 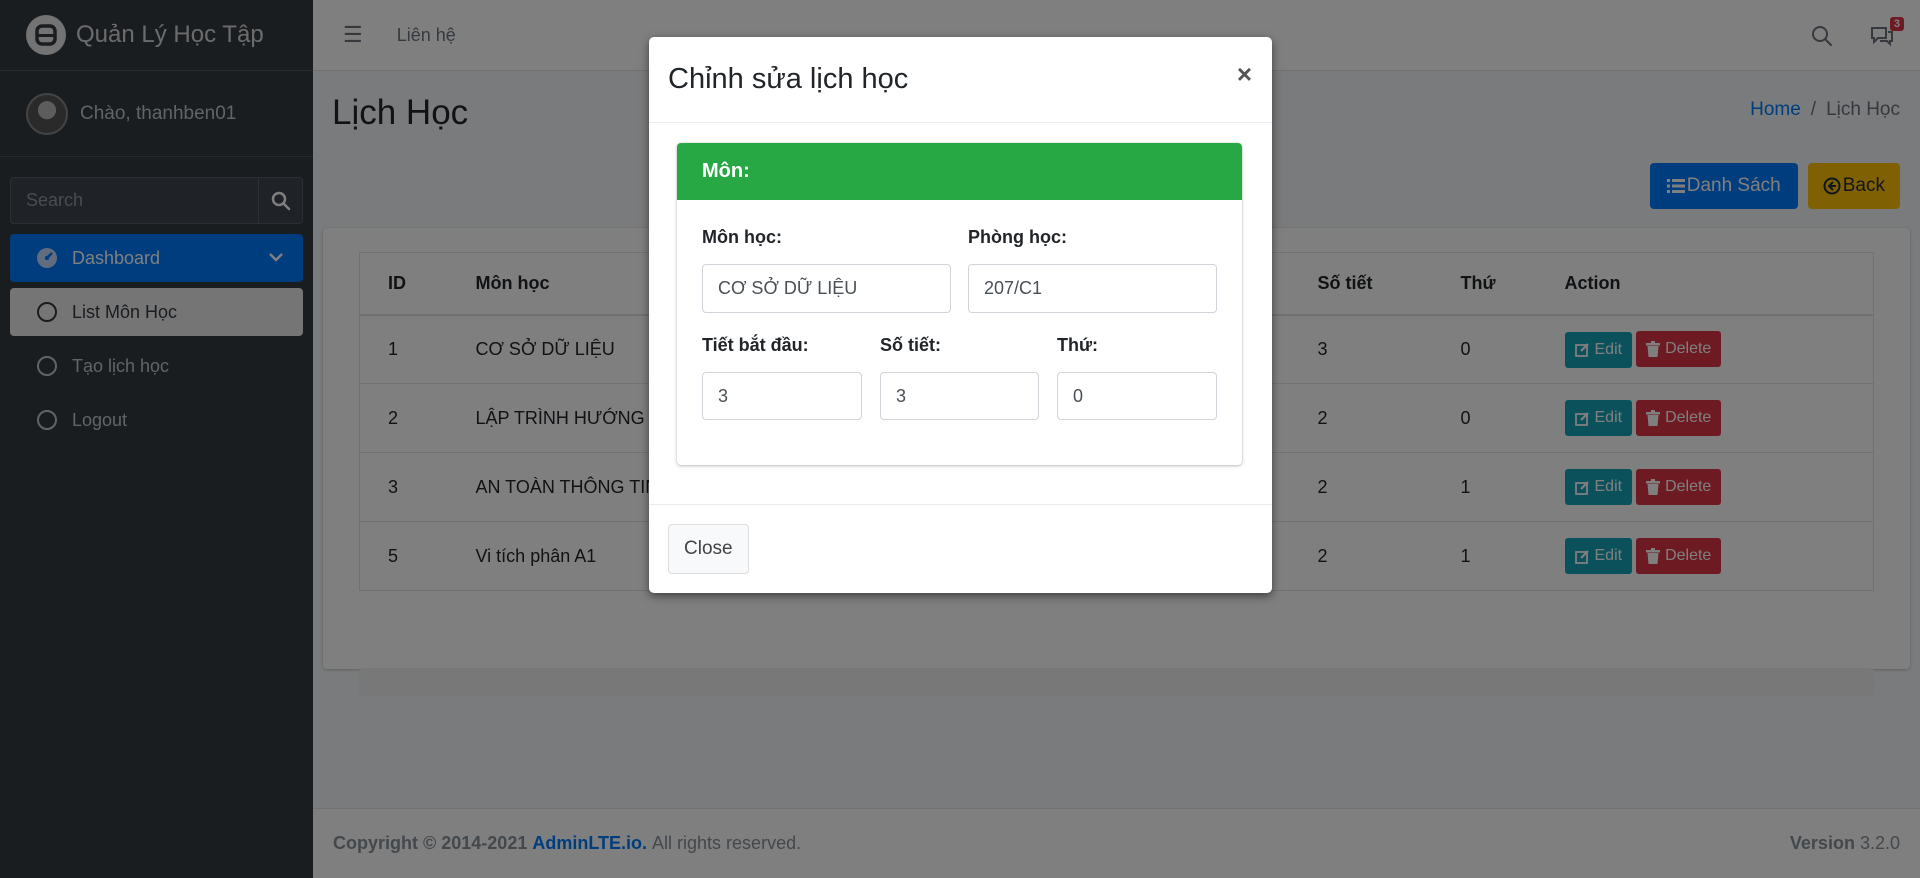 I want to click on subject-field-label: Môn học:, so click(x=742, y=237).